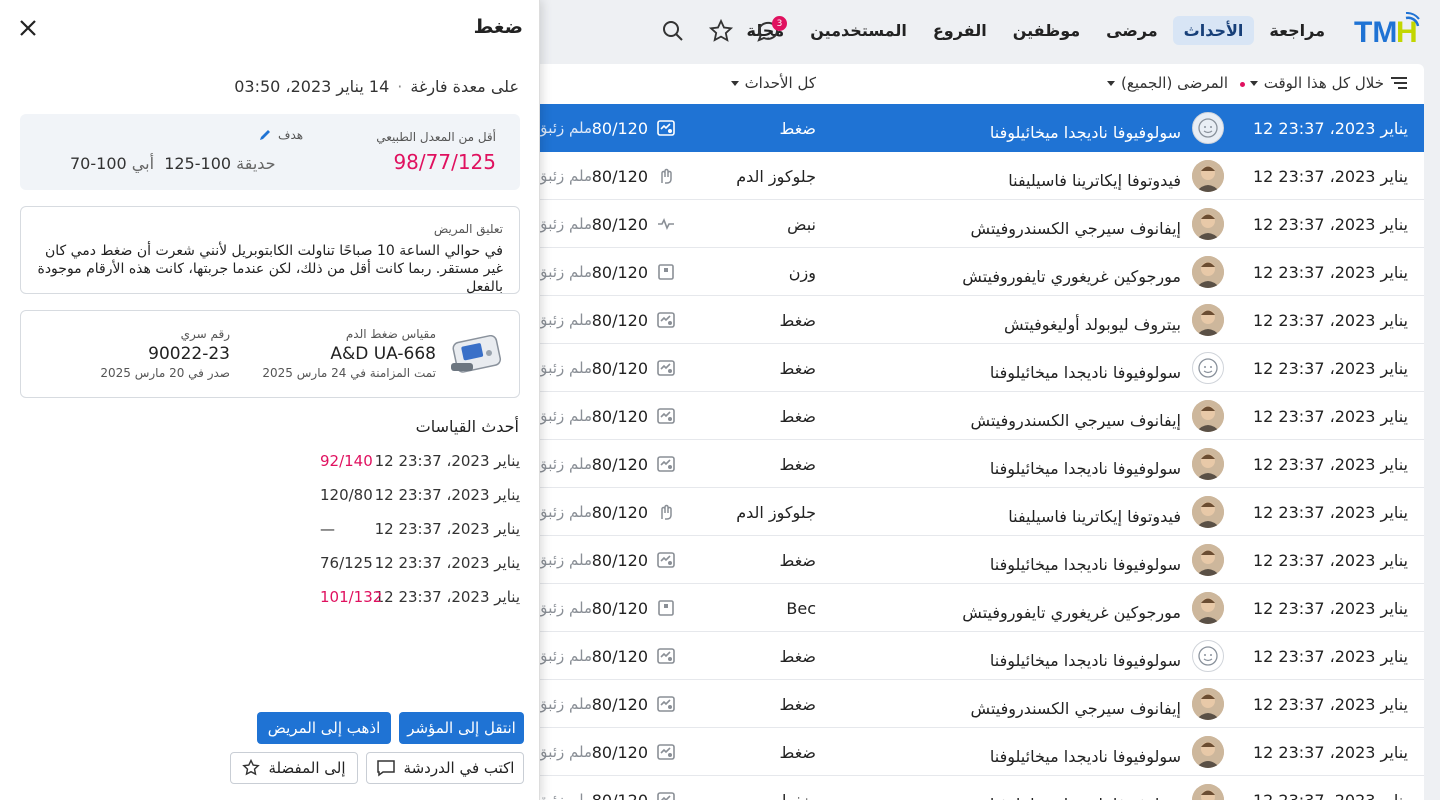 The width and height of the screenshot is (1440, 800). I want to click on event-type: نبض, so click(801, 224).